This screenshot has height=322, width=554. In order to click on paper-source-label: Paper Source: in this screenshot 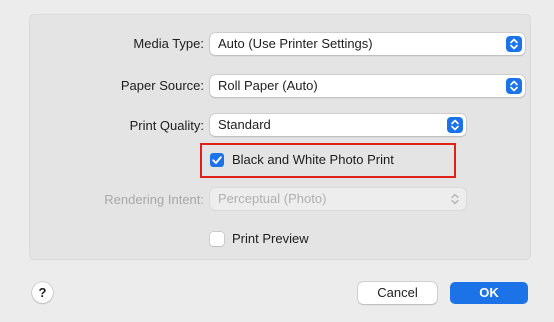, I will do `click(162, 85)`.